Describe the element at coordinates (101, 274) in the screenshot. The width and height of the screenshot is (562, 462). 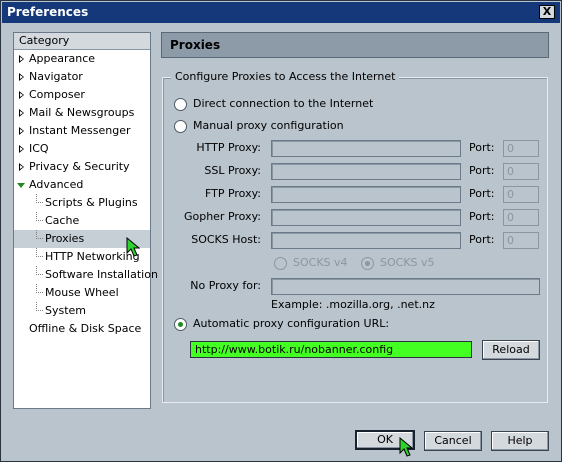
I see `sidebar-item-label: Software Installation` at that location.